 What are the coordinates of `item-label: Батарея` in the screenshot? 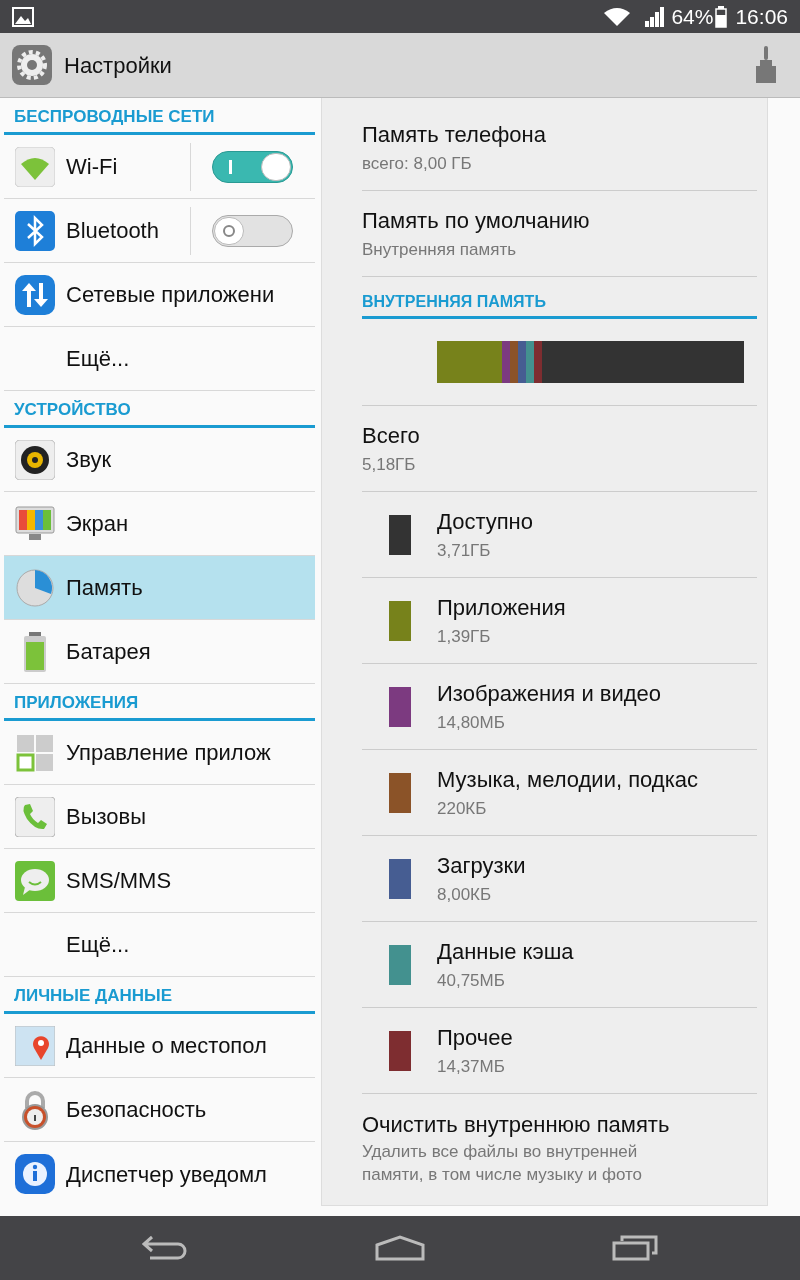 It's located at (108, 652).